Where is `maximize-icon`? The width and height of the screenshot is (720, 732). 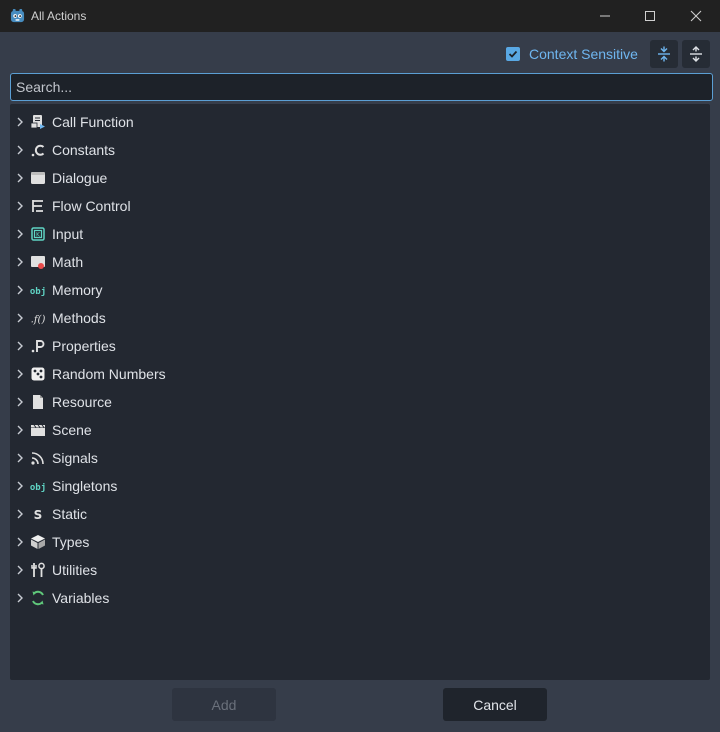 maximize-icon is located at coordinates (650, 16).